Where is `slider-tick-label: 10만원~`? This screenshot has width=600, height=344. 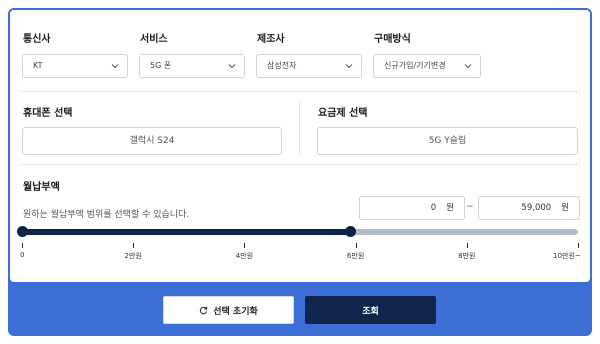 slider-tick-label: 10만원~ is located at coordinates (567, 256).